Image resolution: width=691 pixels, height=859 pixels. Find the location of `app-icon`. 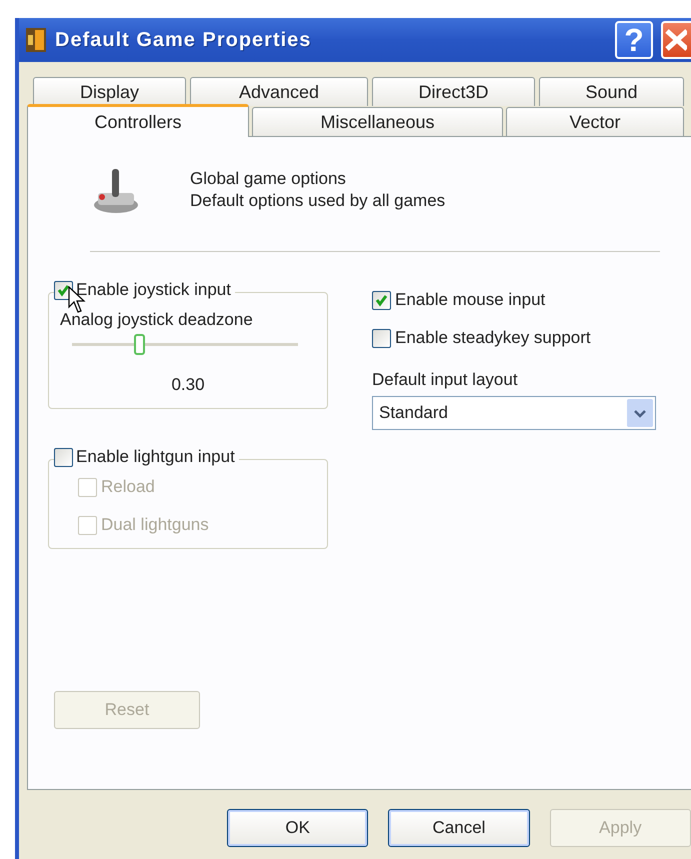

app-icon is located at coordinates (36, 40).